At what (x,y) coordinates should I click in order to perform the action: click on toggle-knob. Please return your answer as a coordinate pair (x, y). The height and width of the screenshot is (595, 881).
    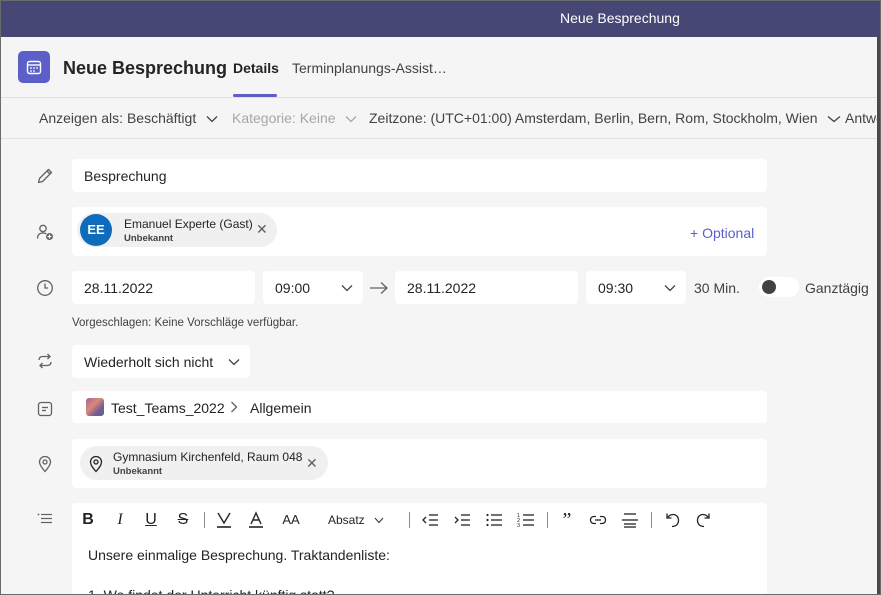
    Looking at the image, I should click on (769, 287).